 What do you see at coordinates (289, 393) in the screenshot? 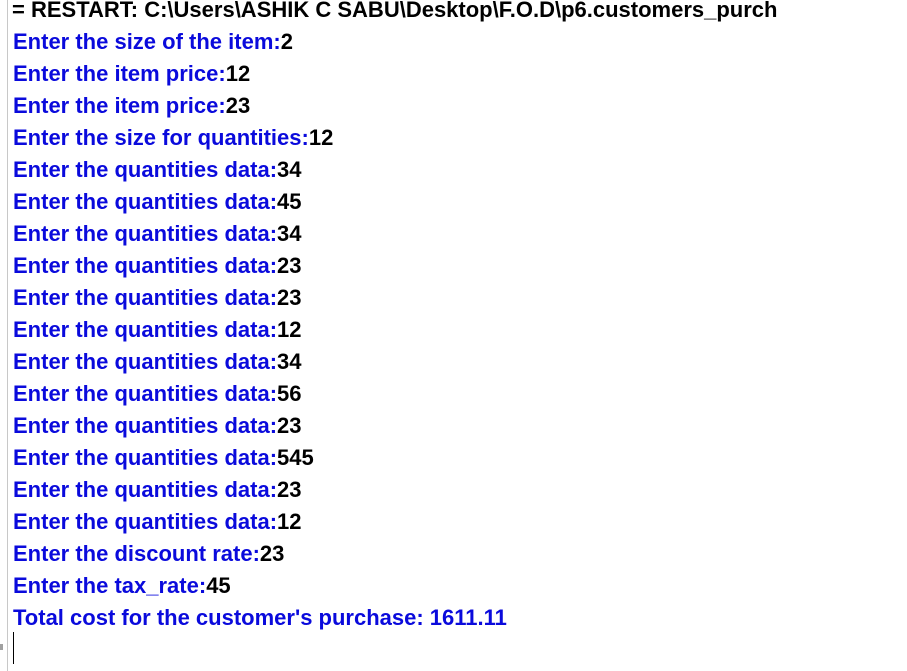
I see `input-value: 56` at bounding box center [289, 393].